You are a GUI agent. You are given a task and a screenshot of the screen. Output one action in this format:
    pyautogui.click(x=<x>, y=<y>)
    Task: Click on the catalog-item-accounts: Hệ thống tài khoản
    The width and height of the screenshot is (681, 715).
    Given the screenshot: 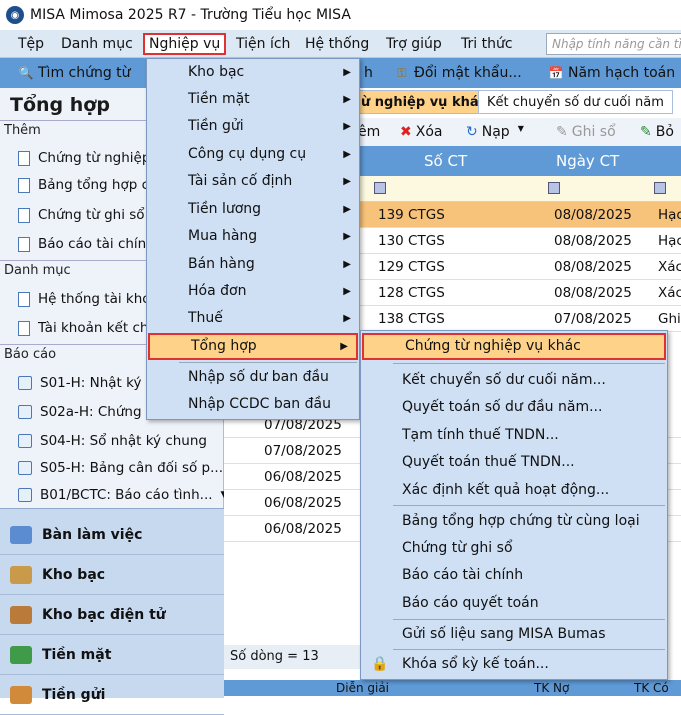 What is the action you would take?
    pyautogui.click(x=92, y=299)
    